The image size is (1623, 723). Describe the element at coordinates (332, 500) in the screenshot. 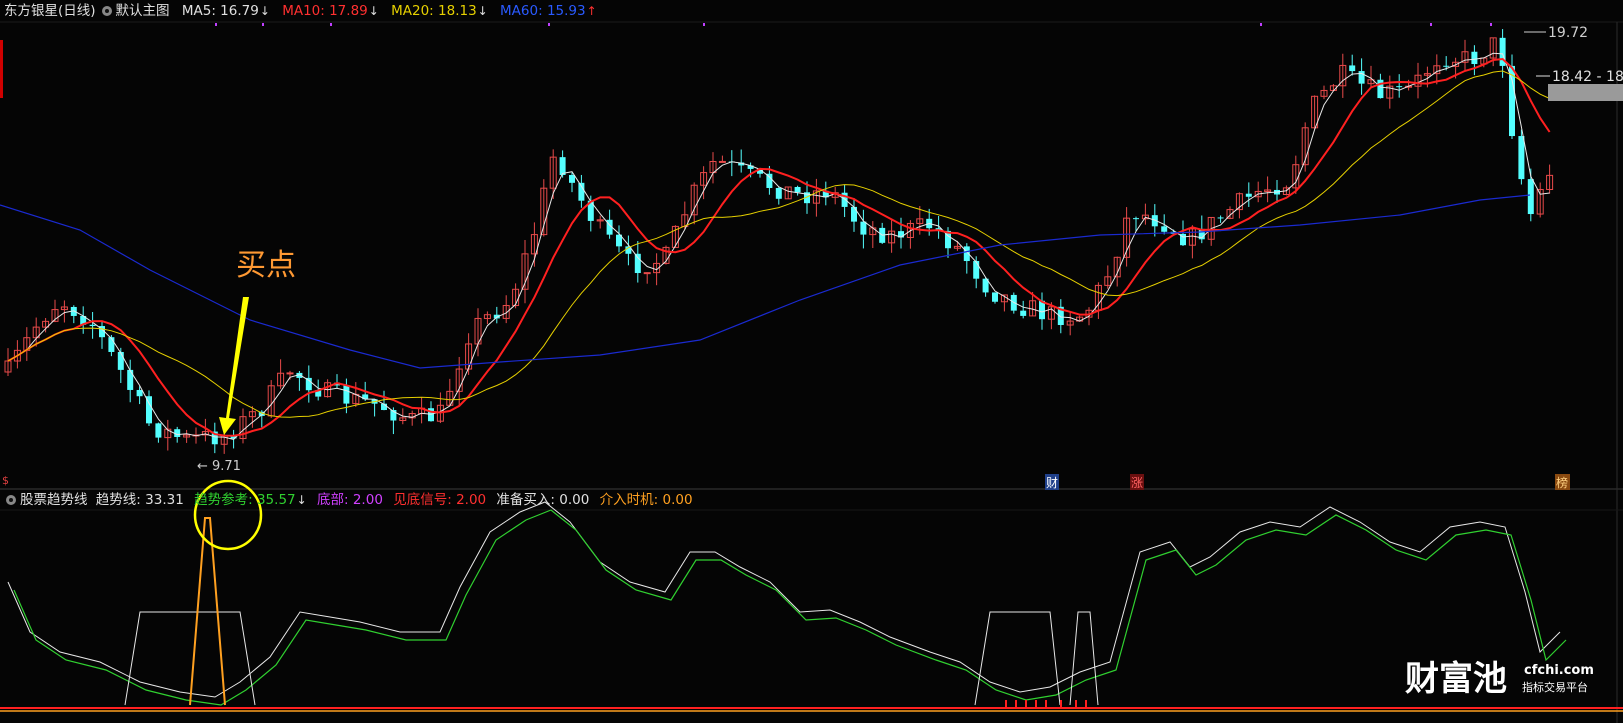

I see `bottom-label: 底部:` at that location.